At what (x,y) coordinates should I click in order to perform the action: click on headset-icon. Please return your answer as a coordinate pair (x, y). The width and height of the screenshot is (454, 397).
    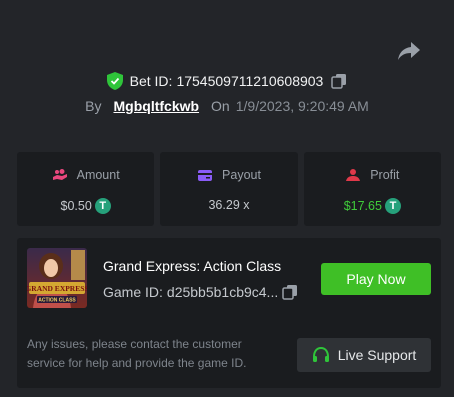
    Looking at the image, I should click on (320, 354).